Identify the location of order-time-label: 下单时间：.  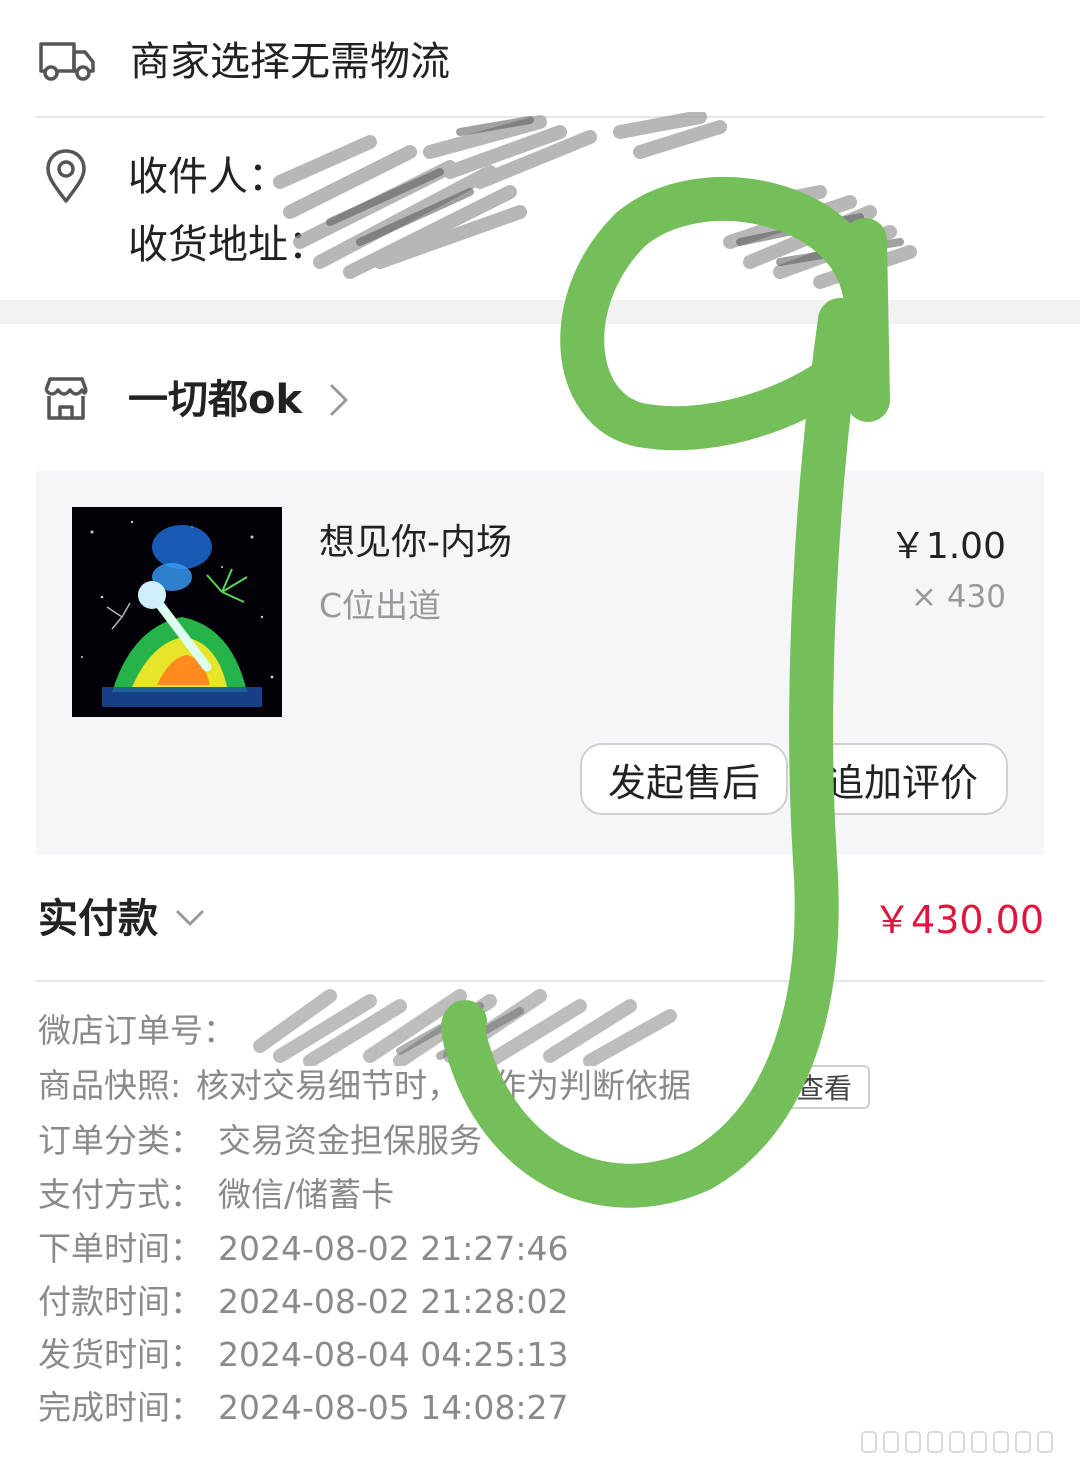
(120, 1248).